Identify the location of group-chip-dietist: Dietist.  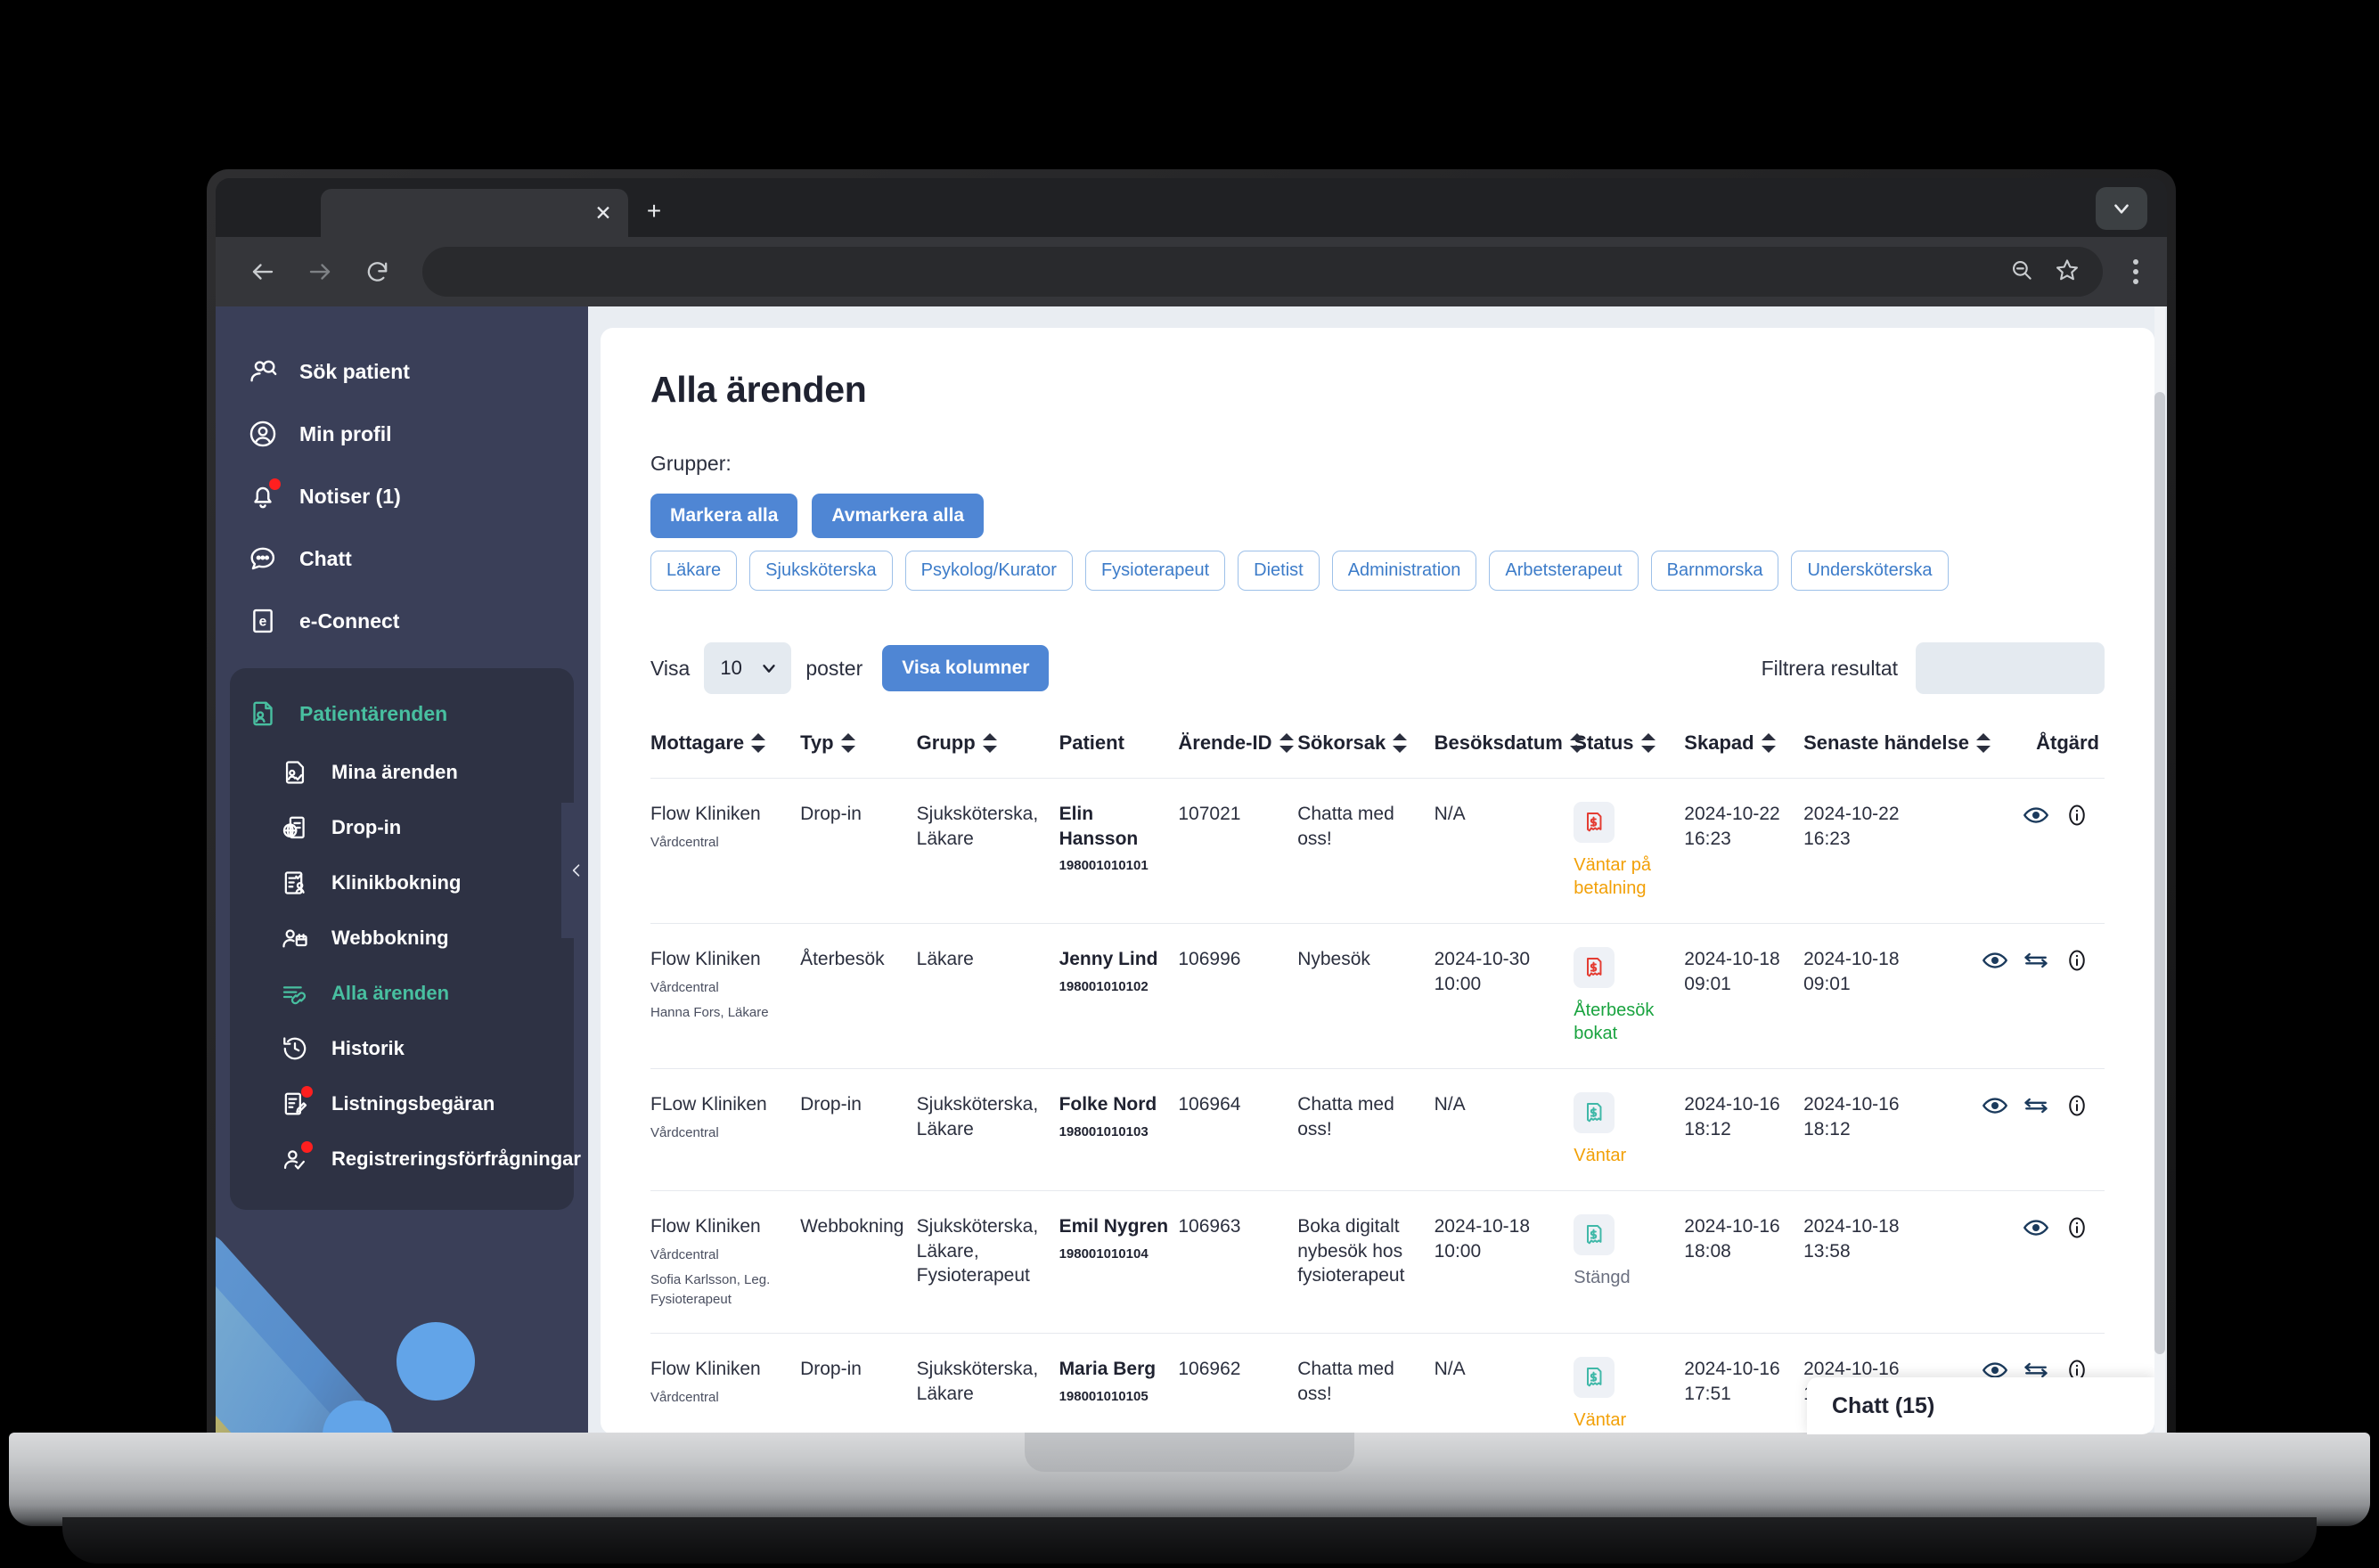
(1279, 571).